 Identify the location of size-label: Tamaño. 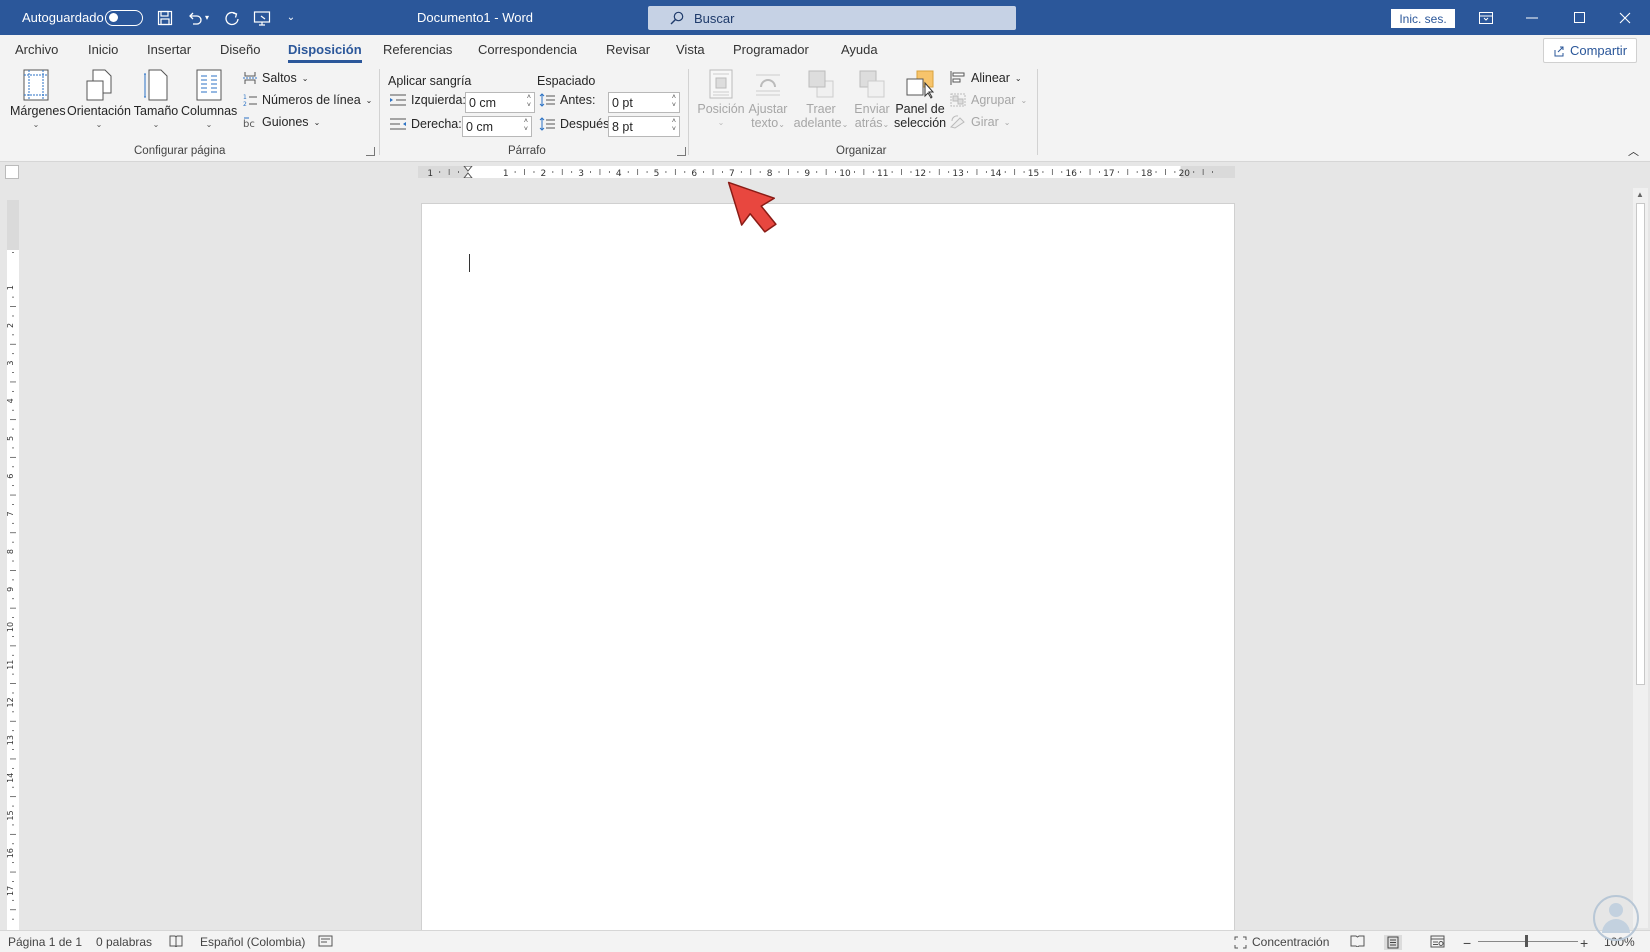
(156, 111).